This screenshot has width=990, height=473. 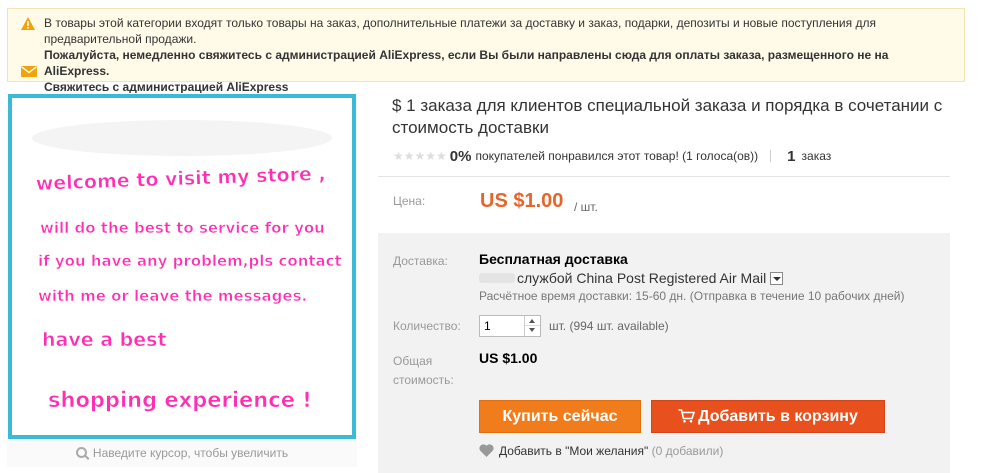 I want to click on total-label-line-2: стоимость:, so click(x=423, y=380).